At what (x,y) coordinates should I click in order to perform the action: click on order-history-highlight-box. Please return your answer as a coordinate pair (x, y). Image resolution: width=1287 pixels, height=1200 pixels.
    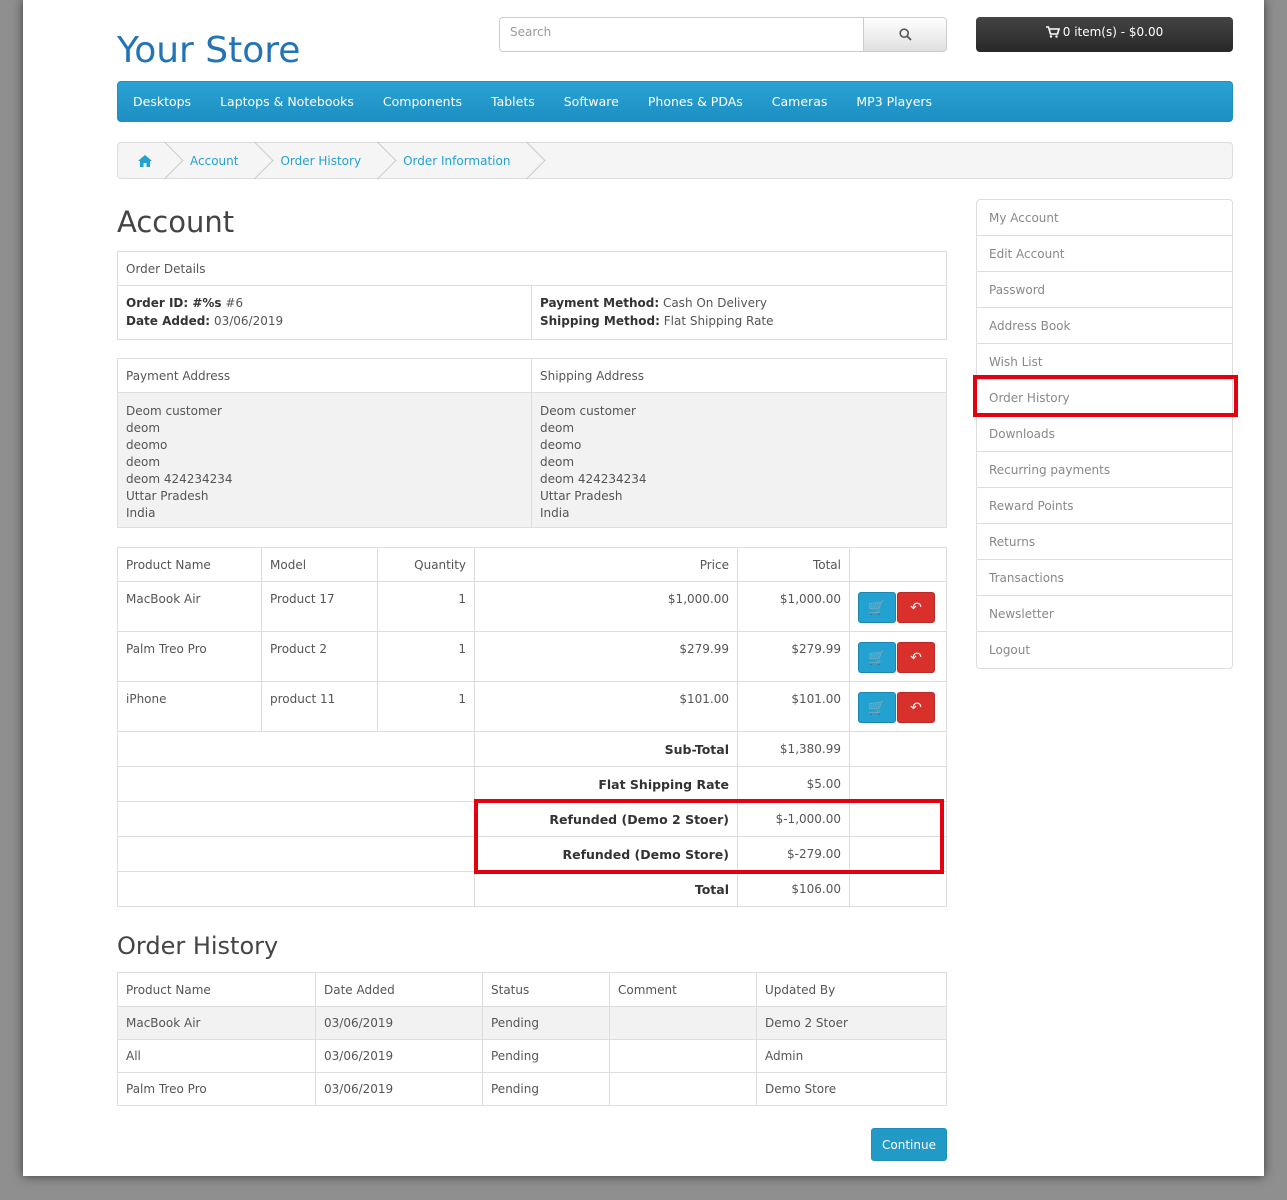
    Looking at the image, I should click on (1105, 396).